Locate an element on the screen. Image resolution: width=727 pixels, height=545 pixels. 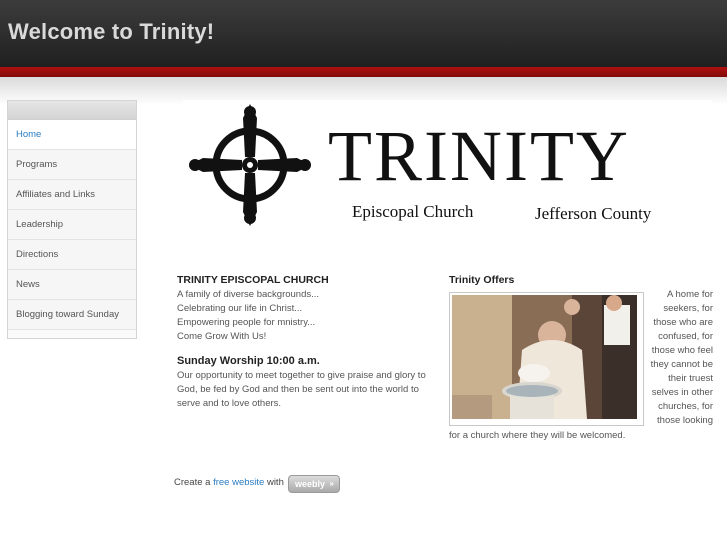
footer-prefix: Create a is located at coordinates (192, 482).